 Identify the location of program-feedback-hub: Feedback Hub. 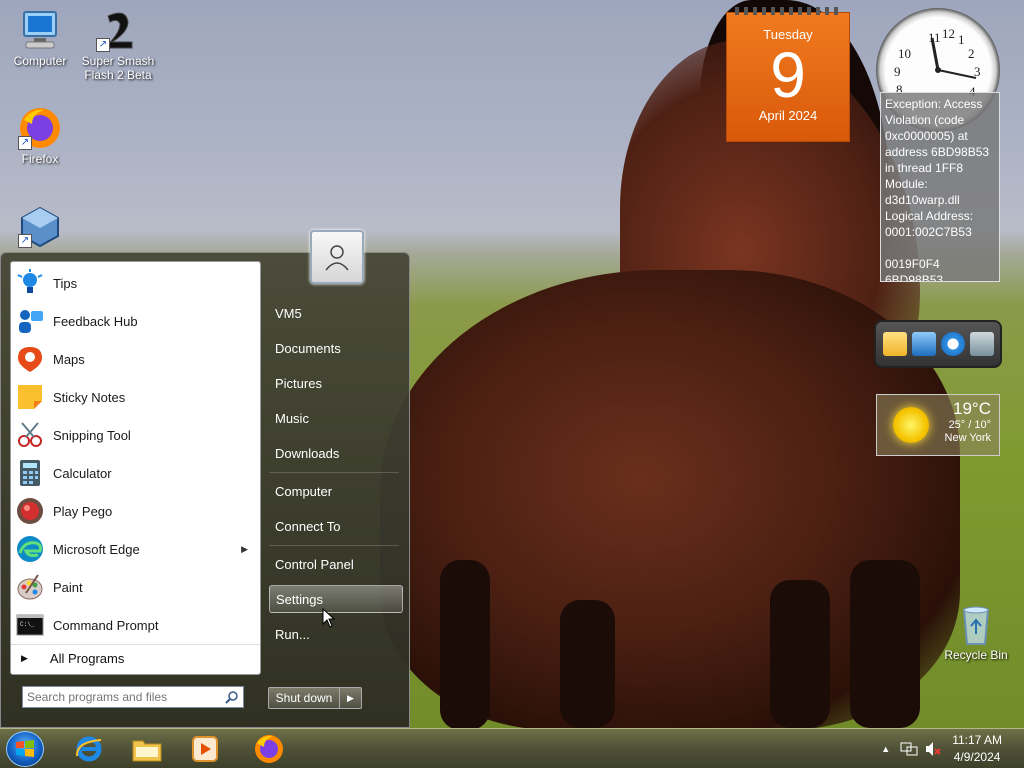
(135, 321).